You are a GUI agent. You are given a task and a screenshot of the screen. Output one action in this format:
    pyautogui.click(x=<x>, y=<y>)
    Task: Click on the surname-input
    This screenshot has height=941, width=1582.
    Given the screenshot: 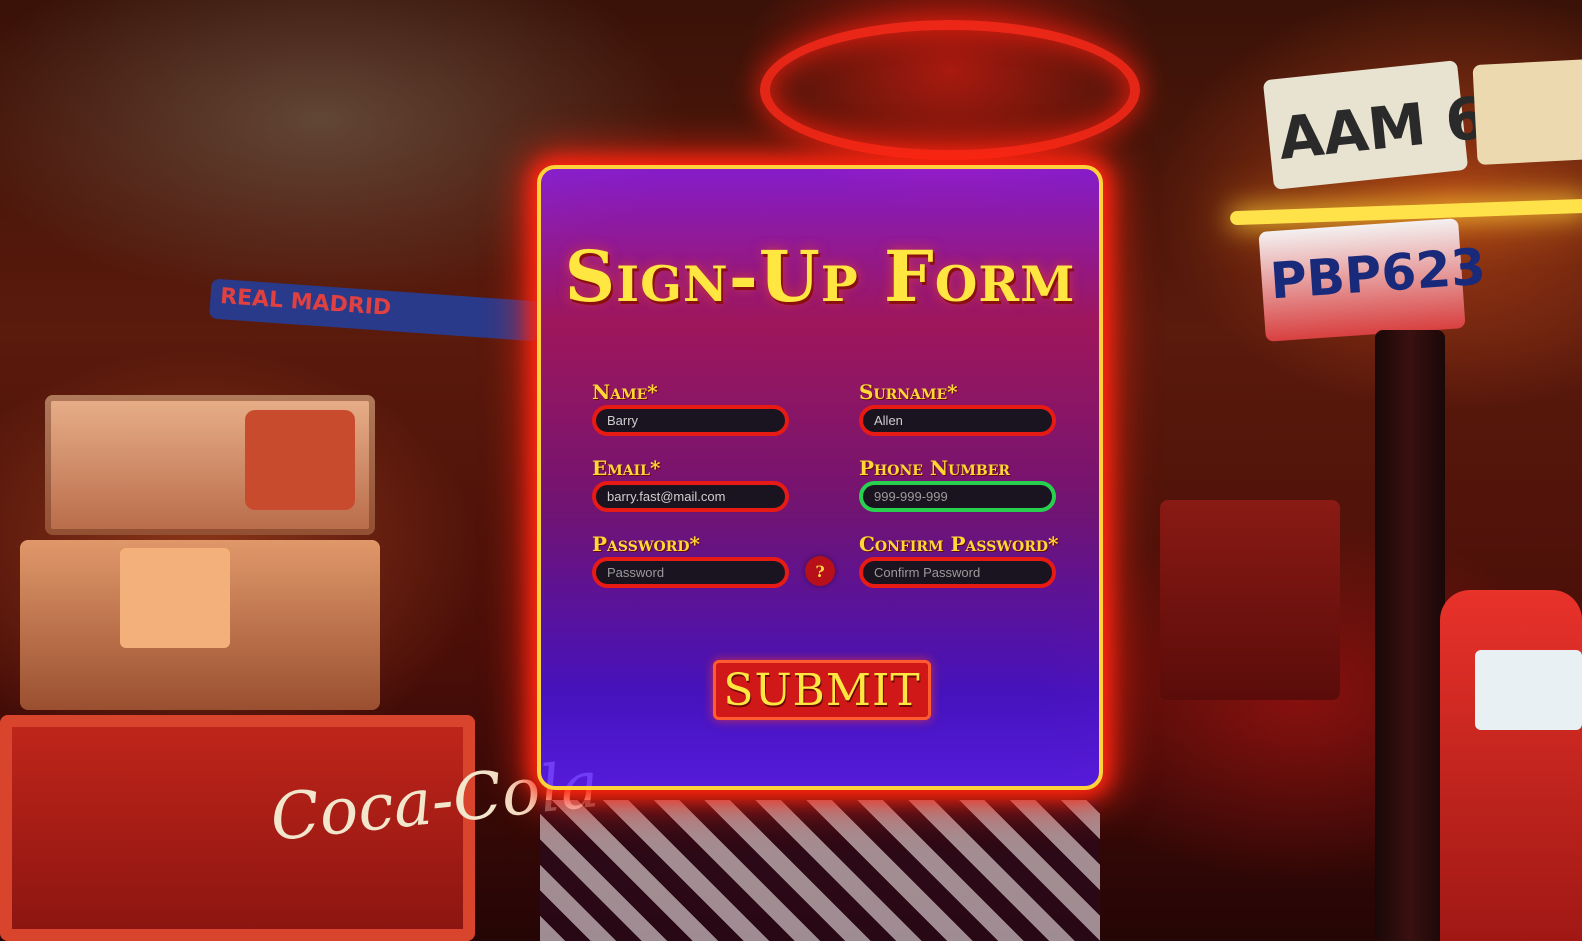 What is the action you would take?
    pyautogui.click(x=957, y=420)
    